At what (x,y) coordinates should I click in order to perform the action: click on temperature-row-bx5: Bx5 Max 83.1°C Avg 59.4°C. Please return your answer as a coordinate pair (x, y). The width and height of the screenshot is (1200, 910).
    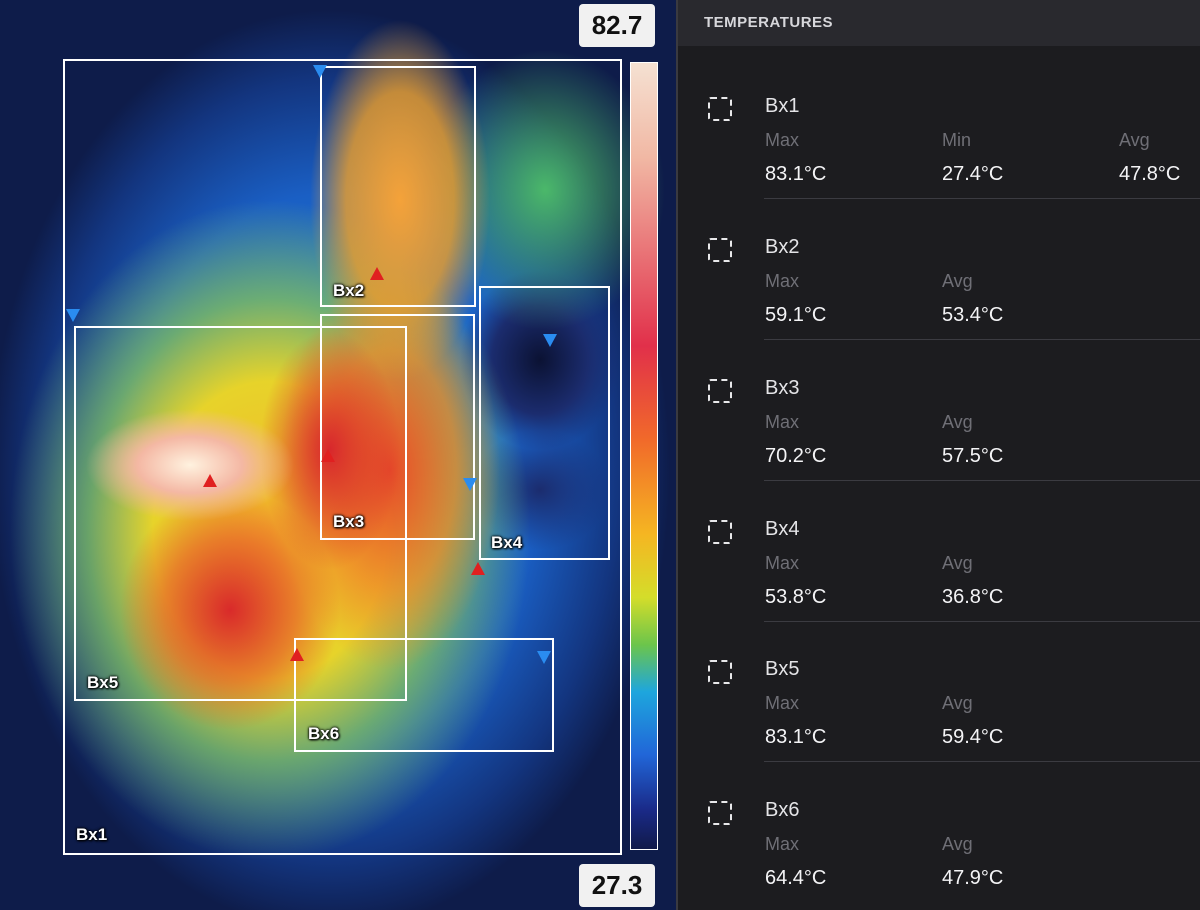
    Looking at the image, I should click on (939, 692).